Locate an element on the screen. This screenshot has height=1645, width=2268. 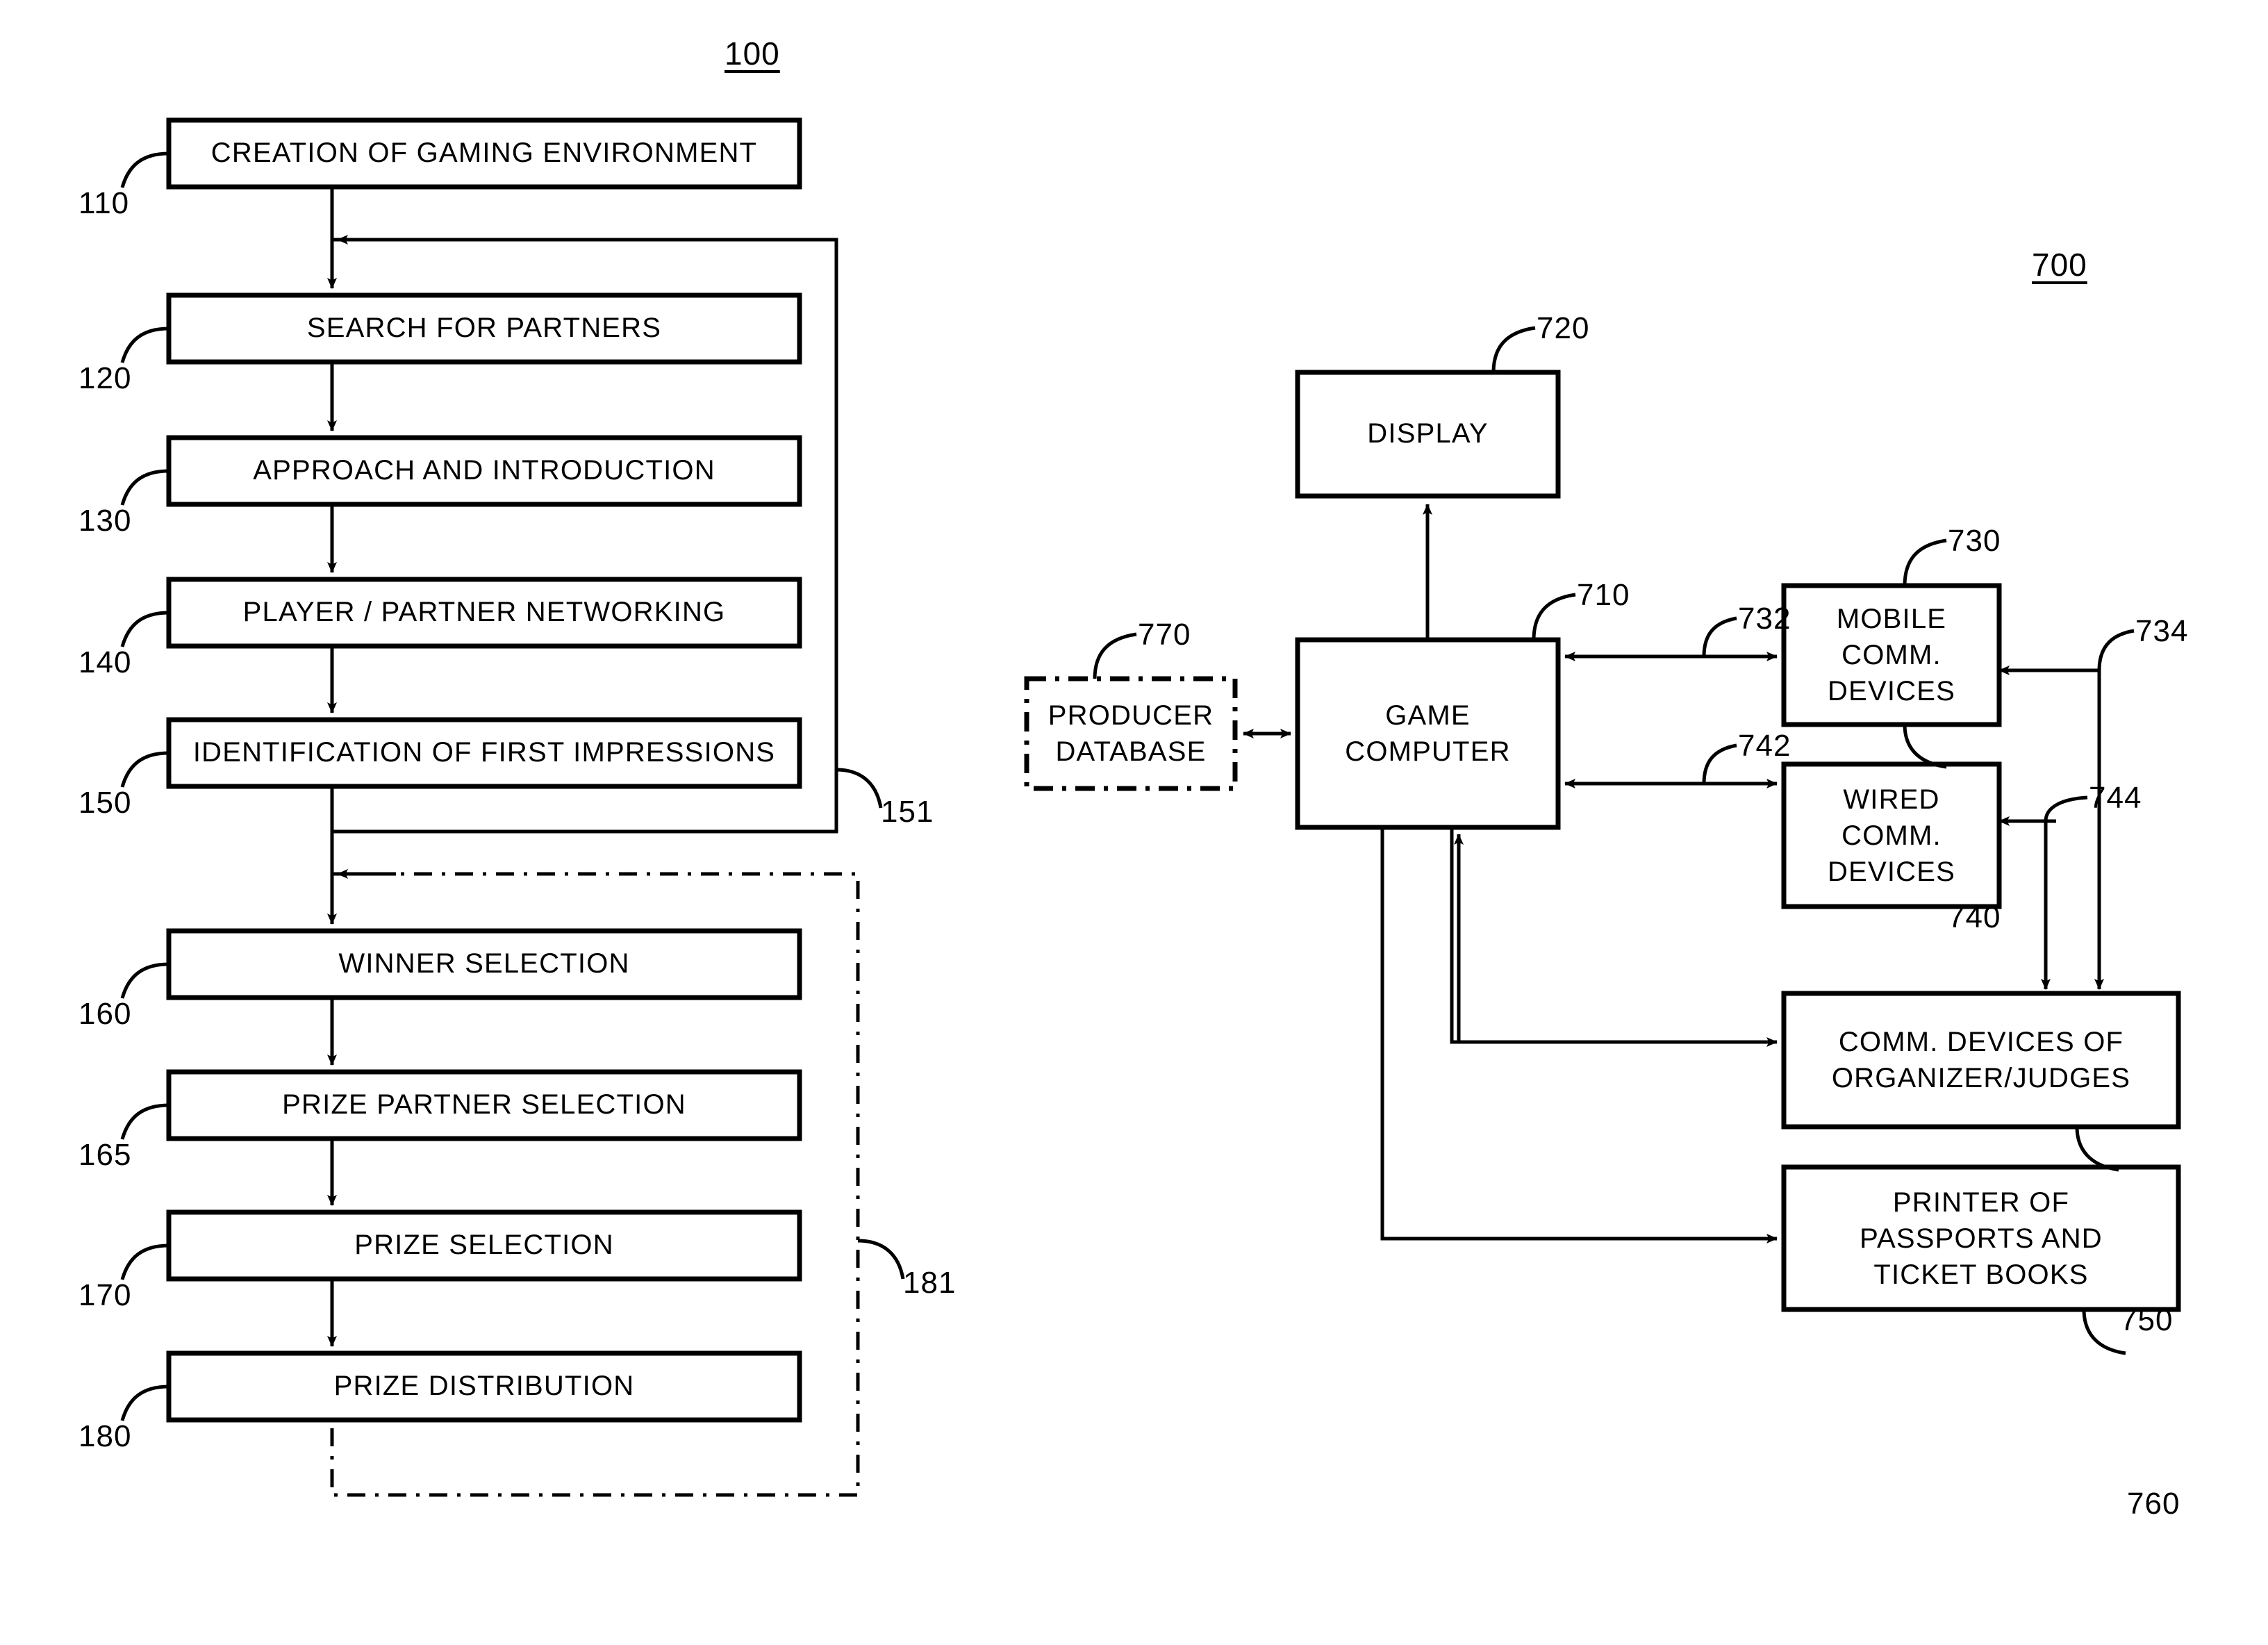
ref-180: 180 is located at coordinates (105, 1436).